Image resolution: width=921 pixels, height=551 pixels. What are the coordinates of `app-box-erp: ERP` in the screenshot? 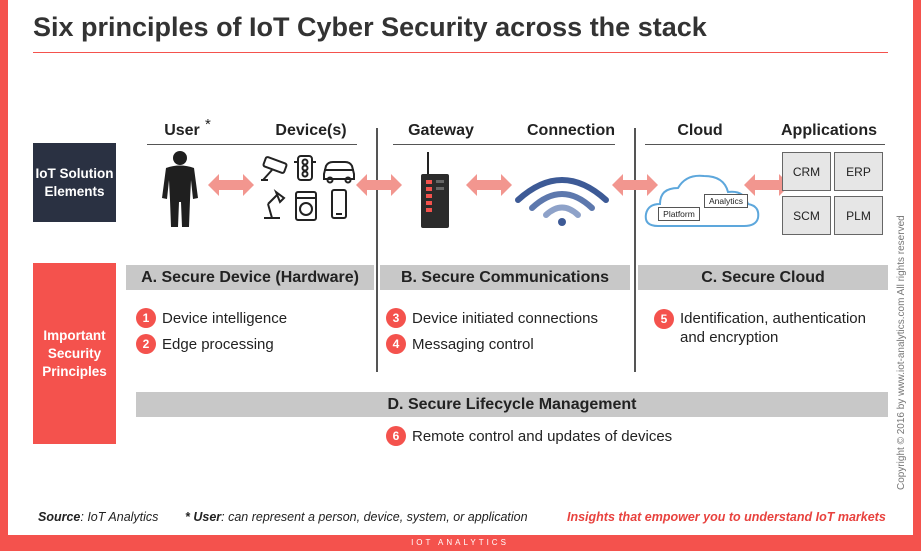 It's located at (858, 171).